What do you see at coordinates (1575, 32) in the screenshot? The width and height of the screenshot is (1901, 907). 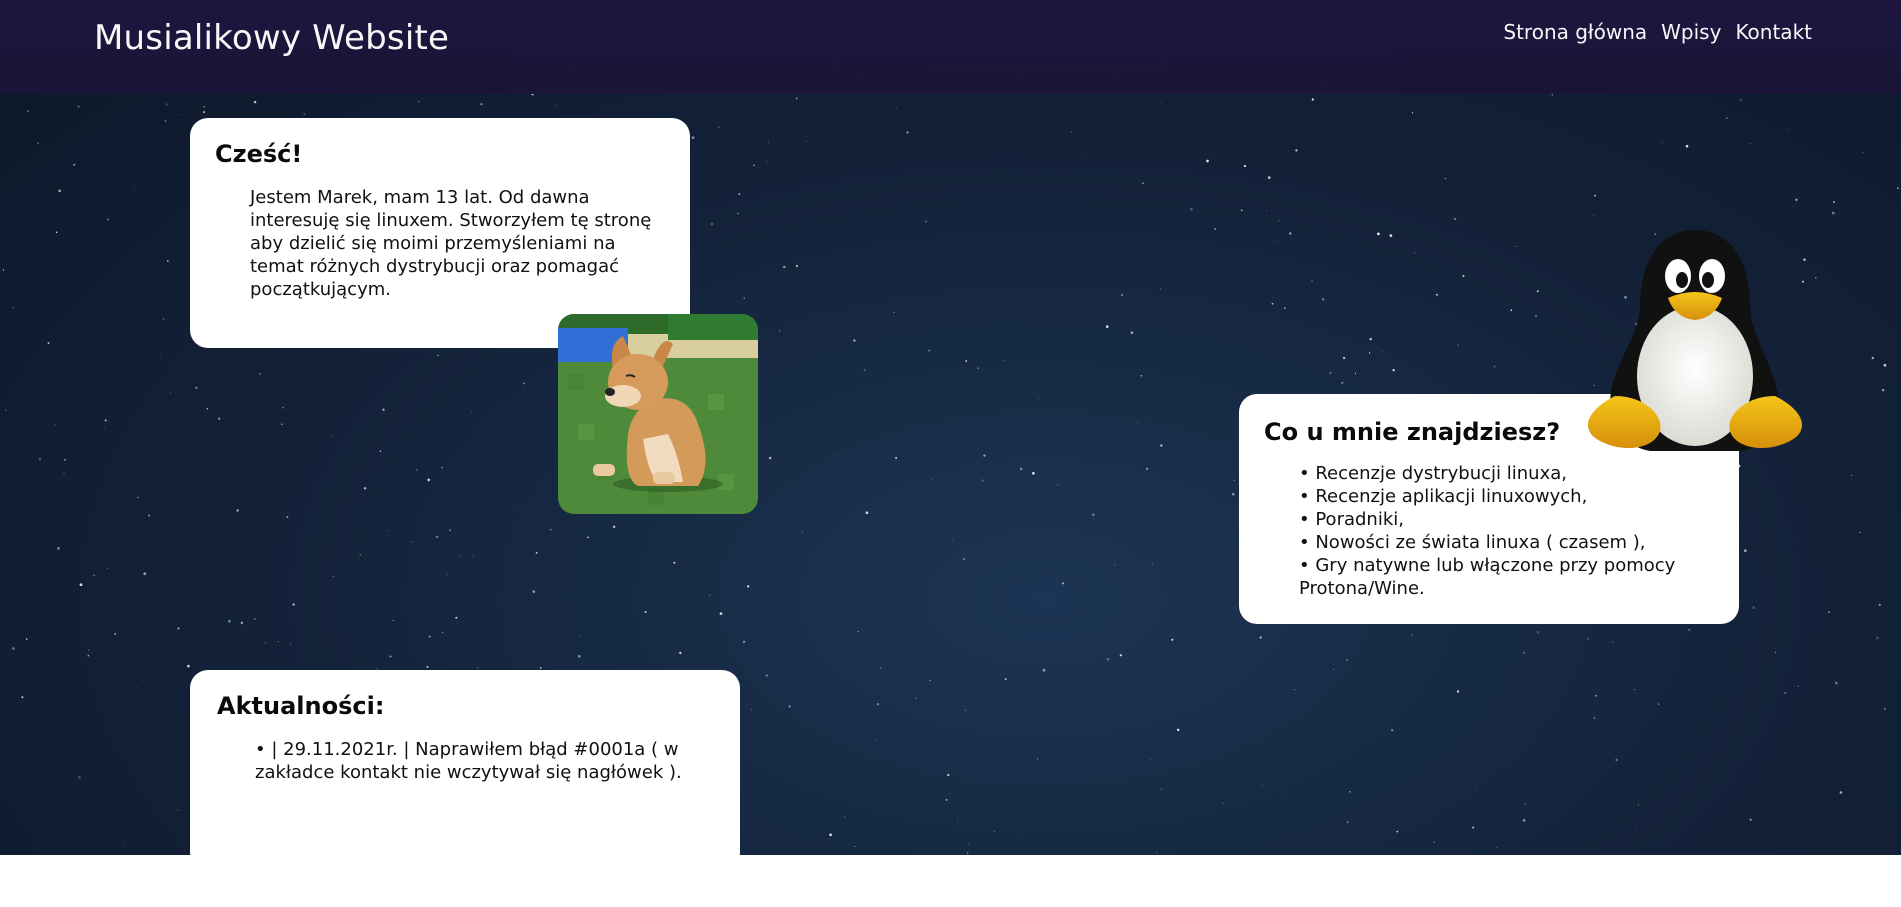 I see `nav-link-home: Strona główna` at bounding box center [1575, 32].